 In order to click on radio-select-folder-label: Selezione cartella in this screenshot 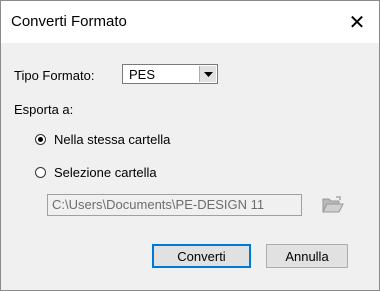, I will do `click(105, 172)`.